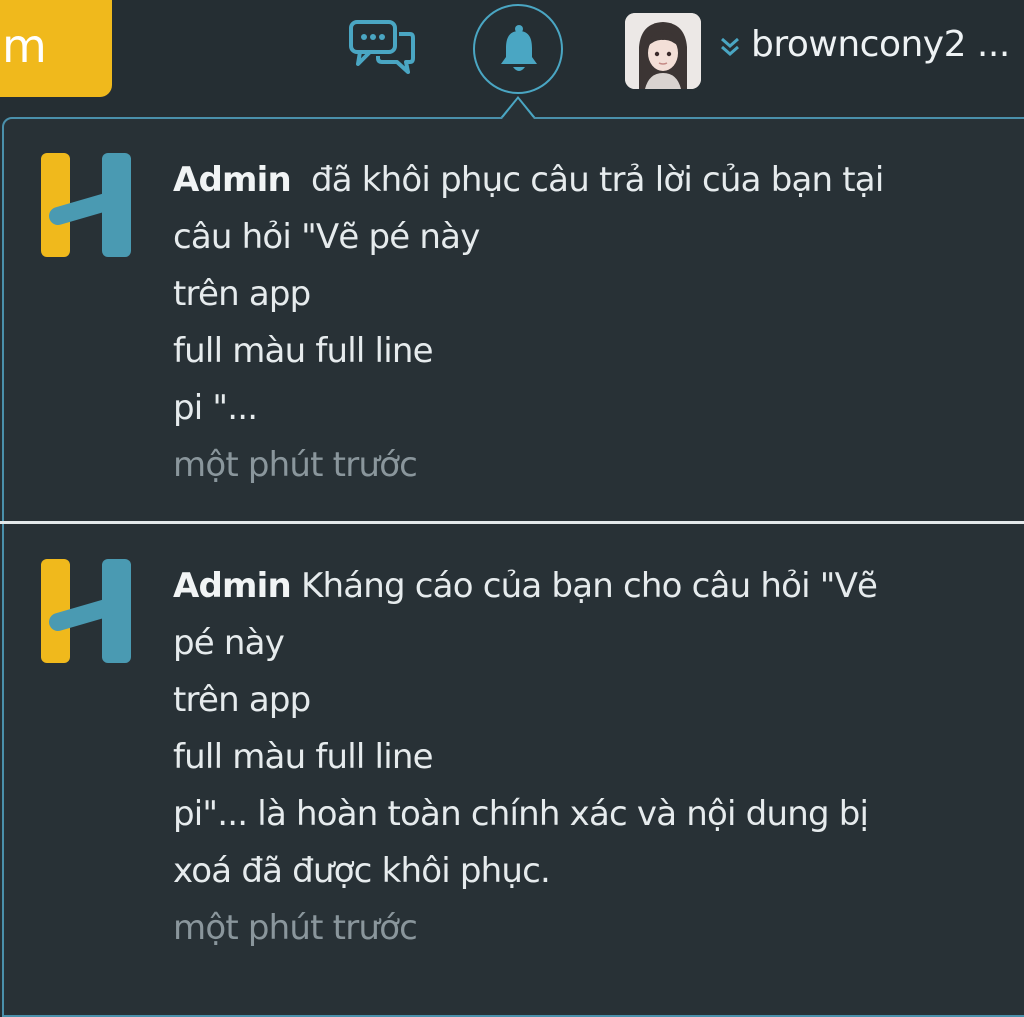 This screenshot has width=1024, height=1017. I want to click on bell-icon, so click(519, 48).